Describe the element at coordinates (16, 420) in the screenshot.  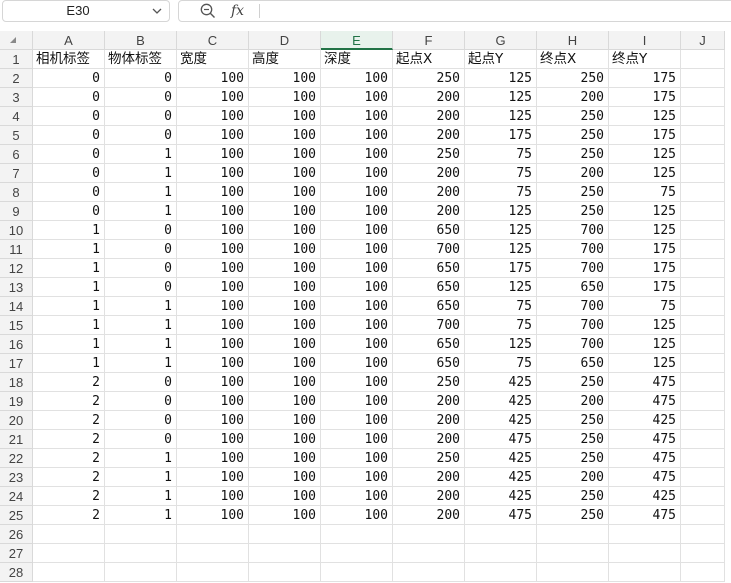
I see `row-header-20: 20` at that location.